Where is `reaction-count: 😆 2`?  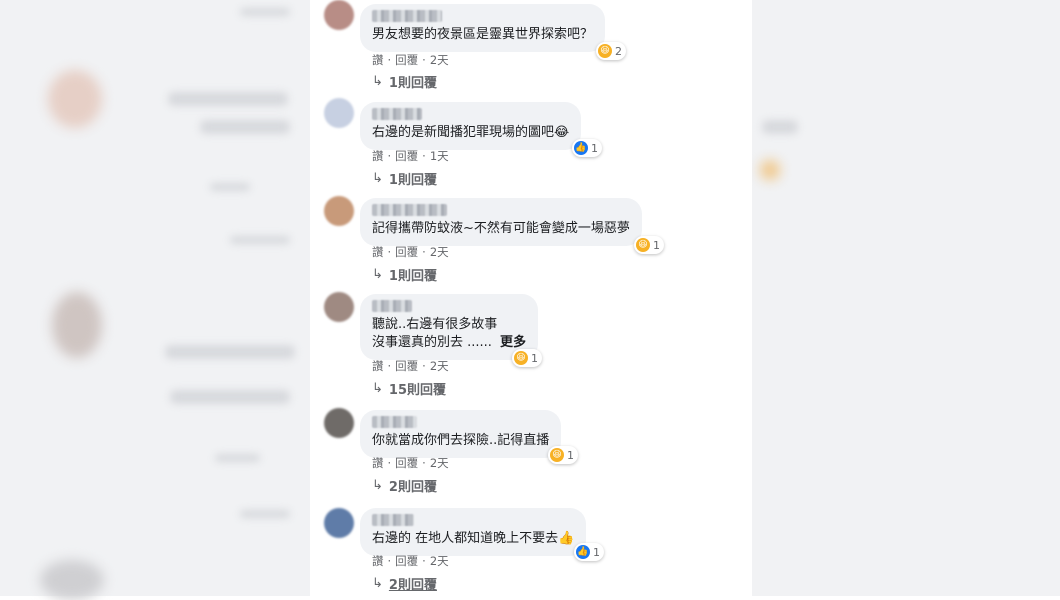
reaction-count: 😆 2 is located at coordinates (611, 51).